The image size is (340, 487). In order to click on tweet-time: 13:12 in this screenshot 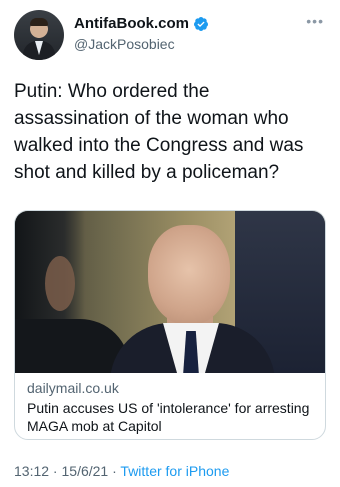, I will do `click(31, 471)`.